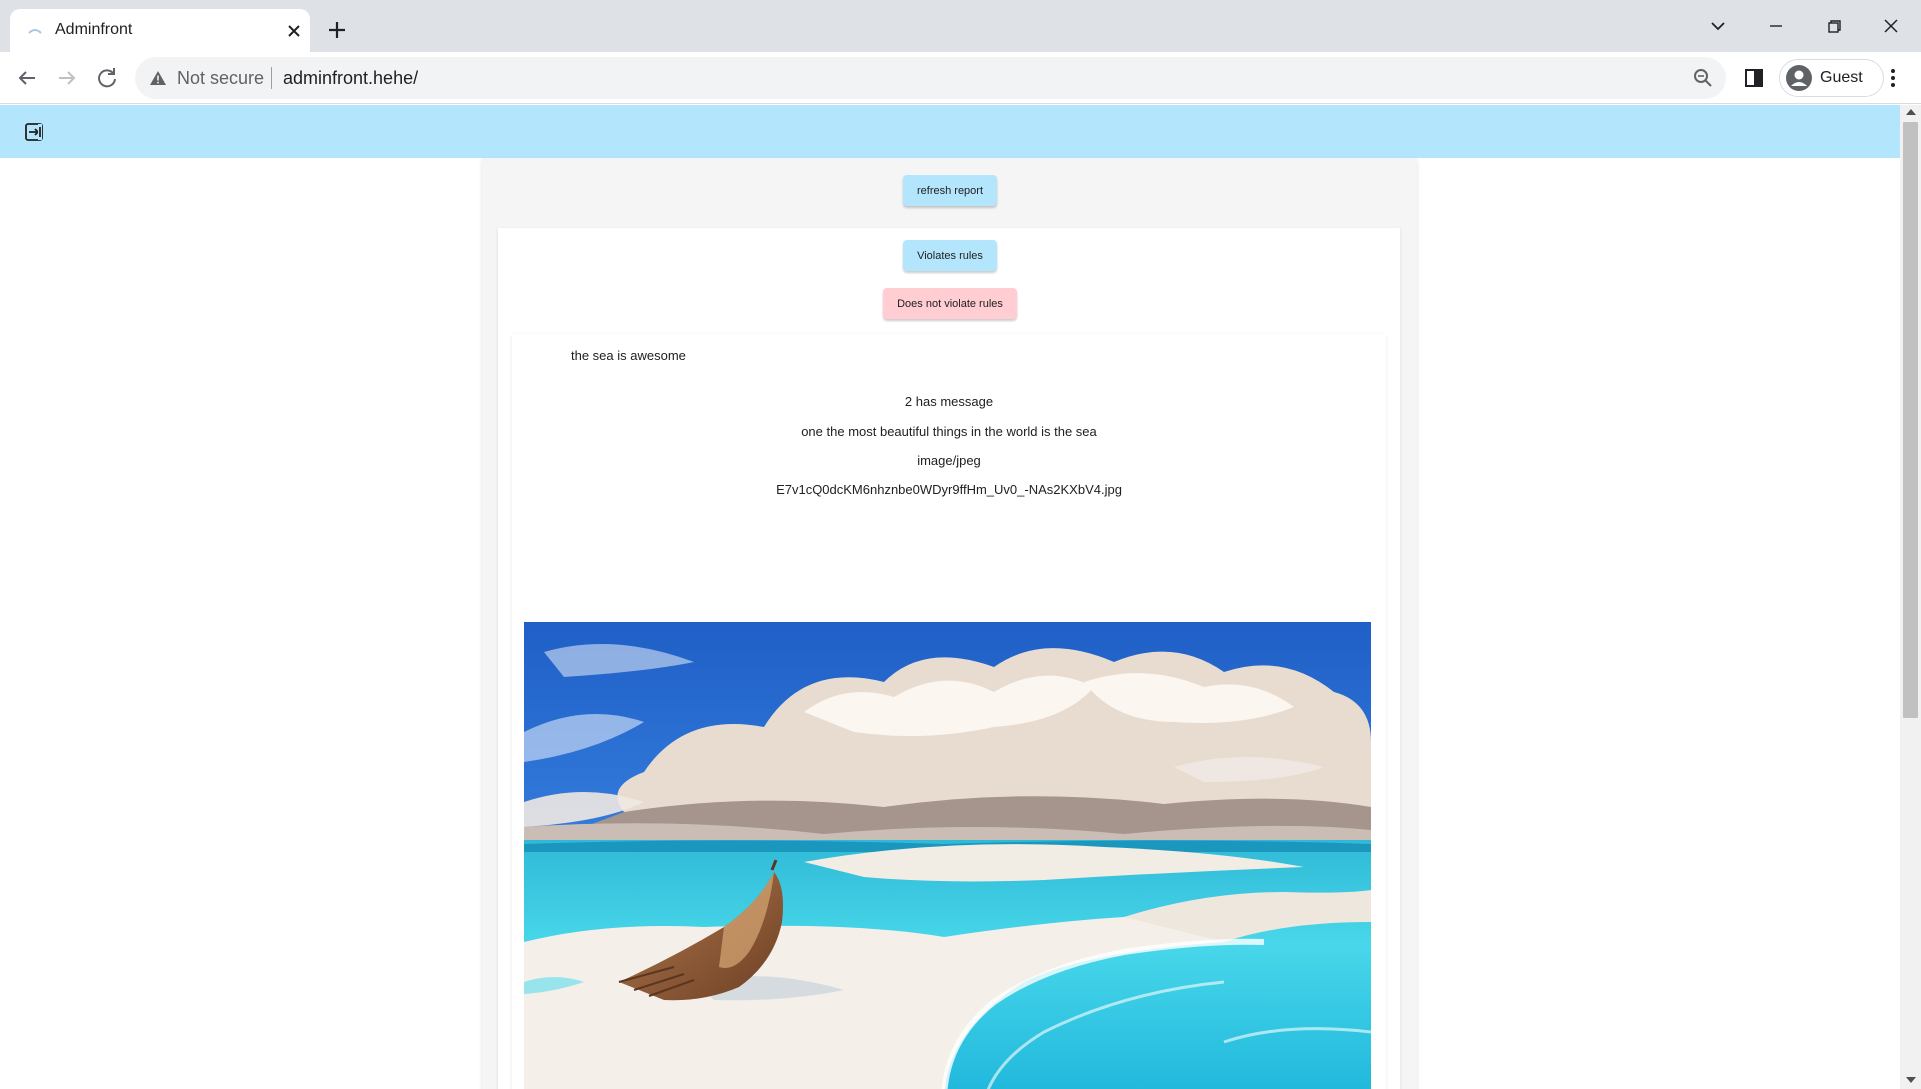 This screenshot has width=1921, height=1089. What do you see at coordinates (950, 131) in the screenshot?
I see `app-toolbar` at bounding box center [950, 131].